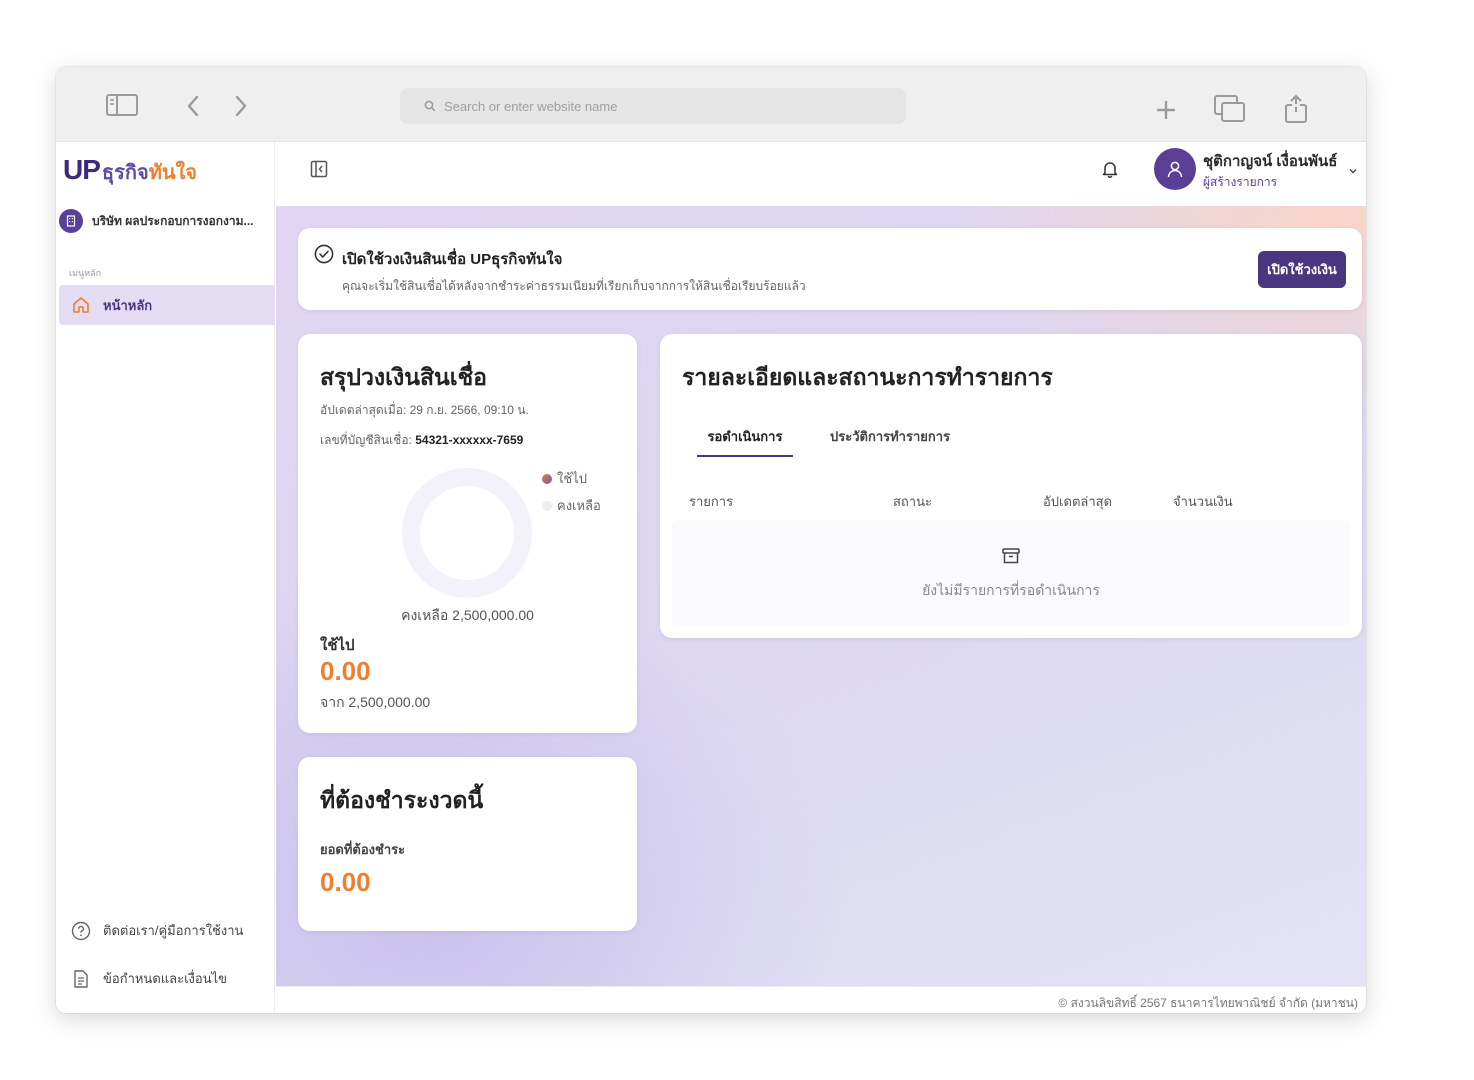 The width and height of the screenshot is (1474, 1080). What do you see at coordinates (173, 173) in the screenshot?
I see `logo-th-part-2: ทันใจ` at bounding box center [173, 173].